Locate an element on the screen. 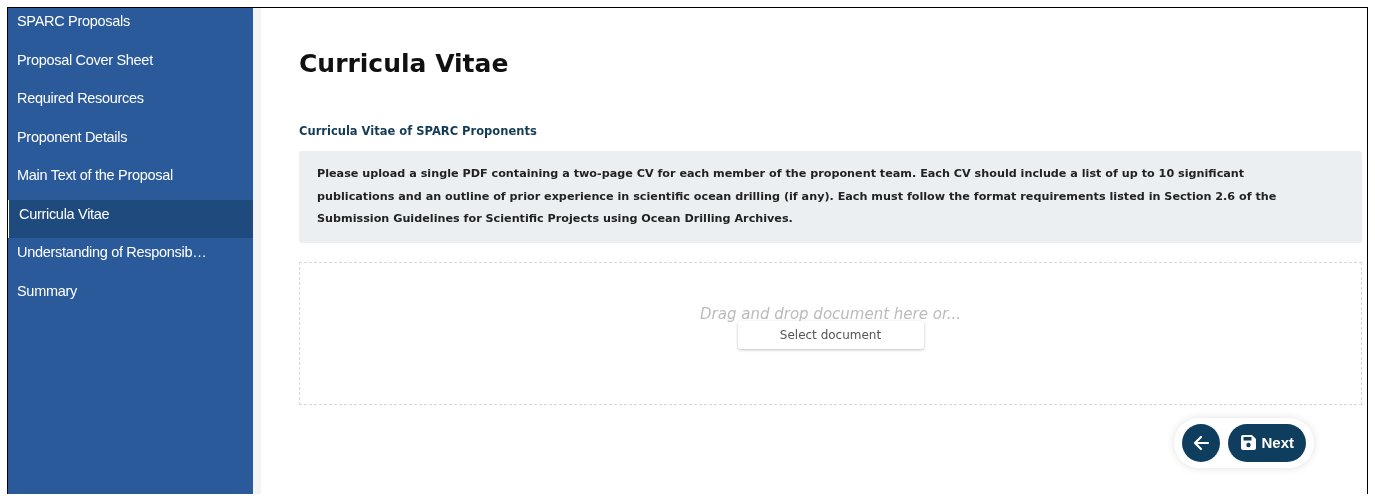 The image size is (1375, 501). save-icon is located at coordinates (1249, 442).